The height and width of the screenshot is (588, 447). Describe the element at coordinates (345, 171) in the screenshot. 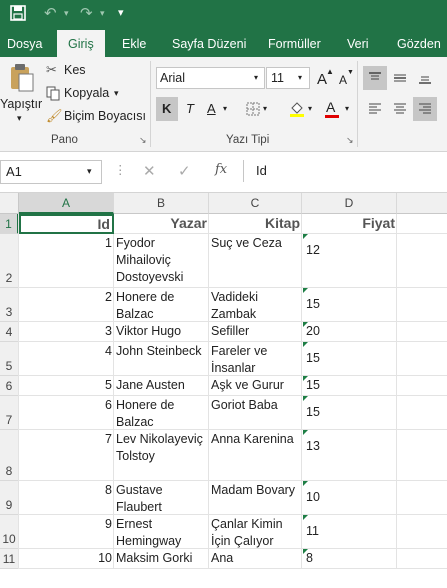

I see `formula-input: Id` at that location.